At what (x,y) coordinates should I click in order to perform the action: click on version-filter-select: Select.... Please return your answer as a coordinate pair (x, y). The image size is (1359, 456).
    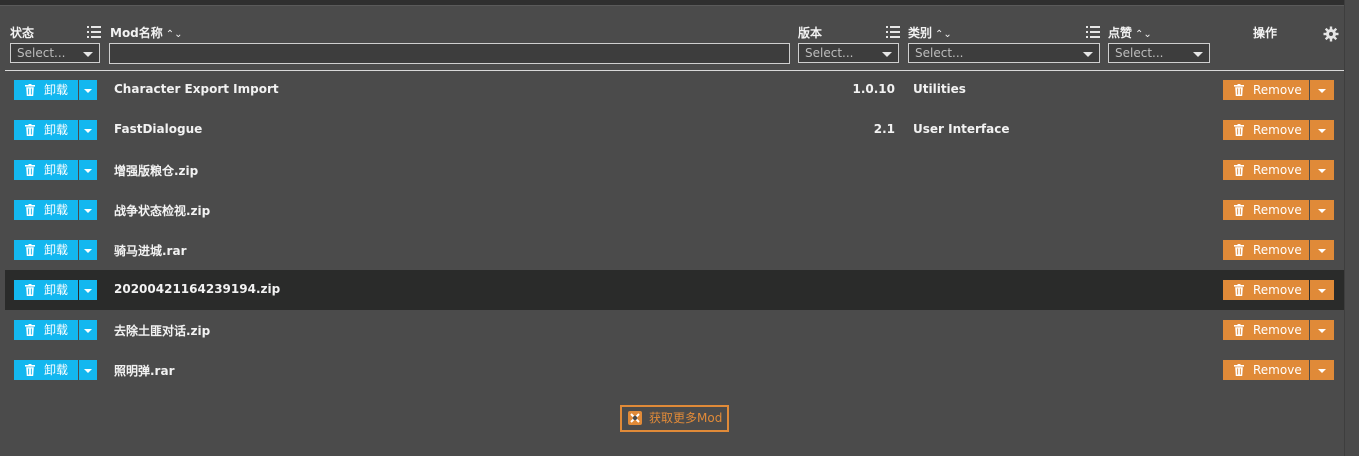
    Looking at the image, I should click on (848, 53).